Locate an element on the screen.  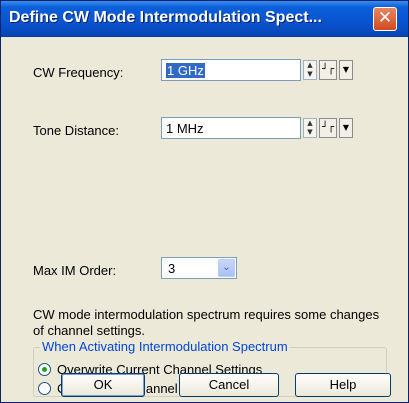
tone-distance-label: Tone Distance: is located at coordinates (76, 130).